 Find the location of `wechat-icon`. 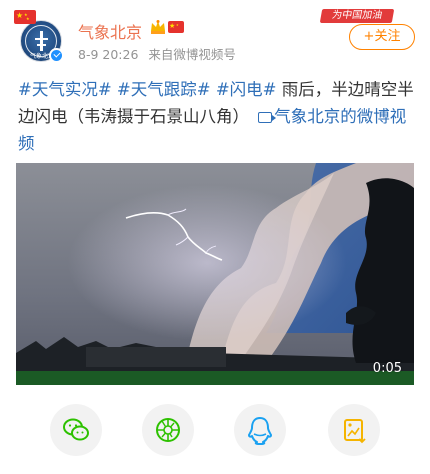

wechat-icon is located at coordinates (76, 429).